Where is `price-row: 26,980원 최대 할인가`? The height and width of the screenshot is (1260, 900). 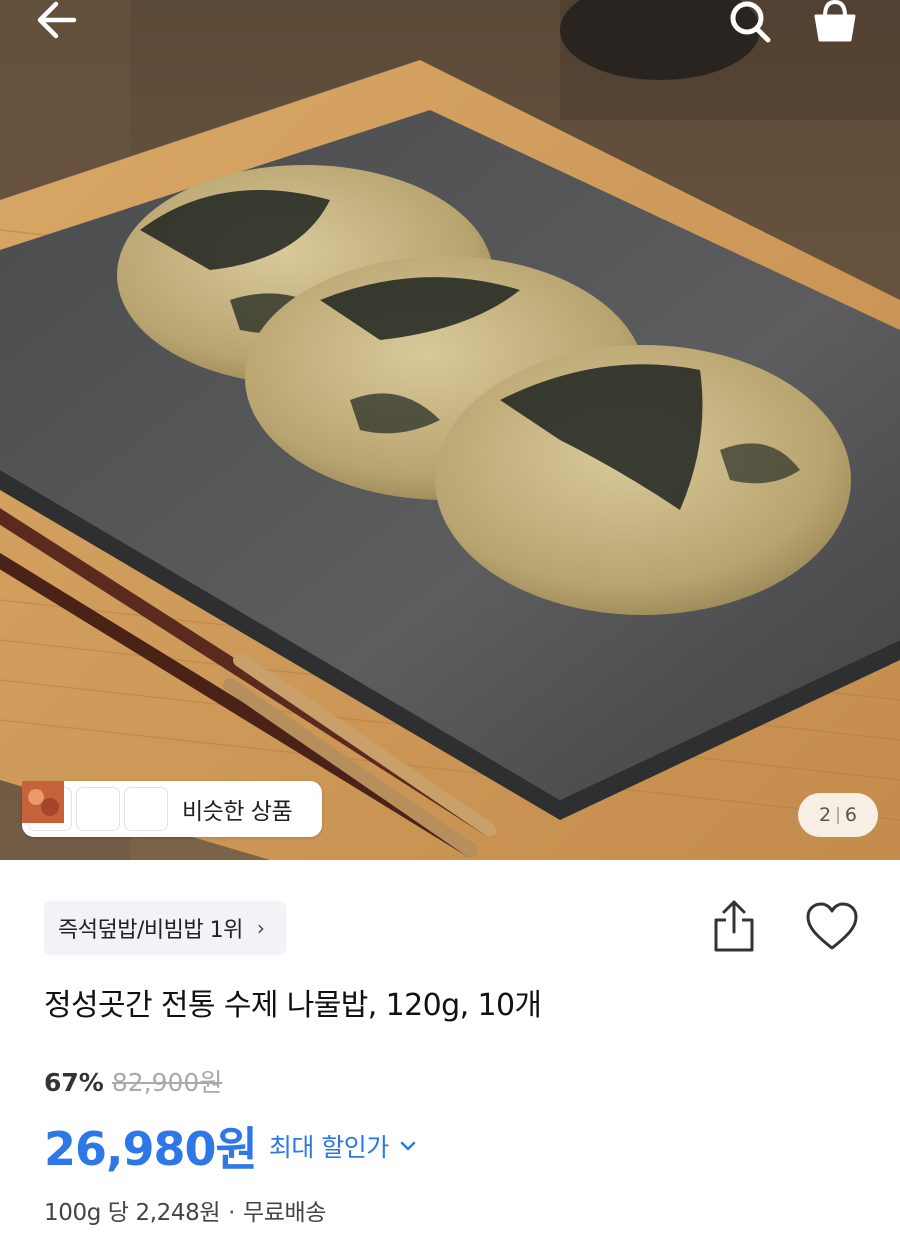
price-row: 26,980원 최대 할인가 is located at coordinates (230, 1146).